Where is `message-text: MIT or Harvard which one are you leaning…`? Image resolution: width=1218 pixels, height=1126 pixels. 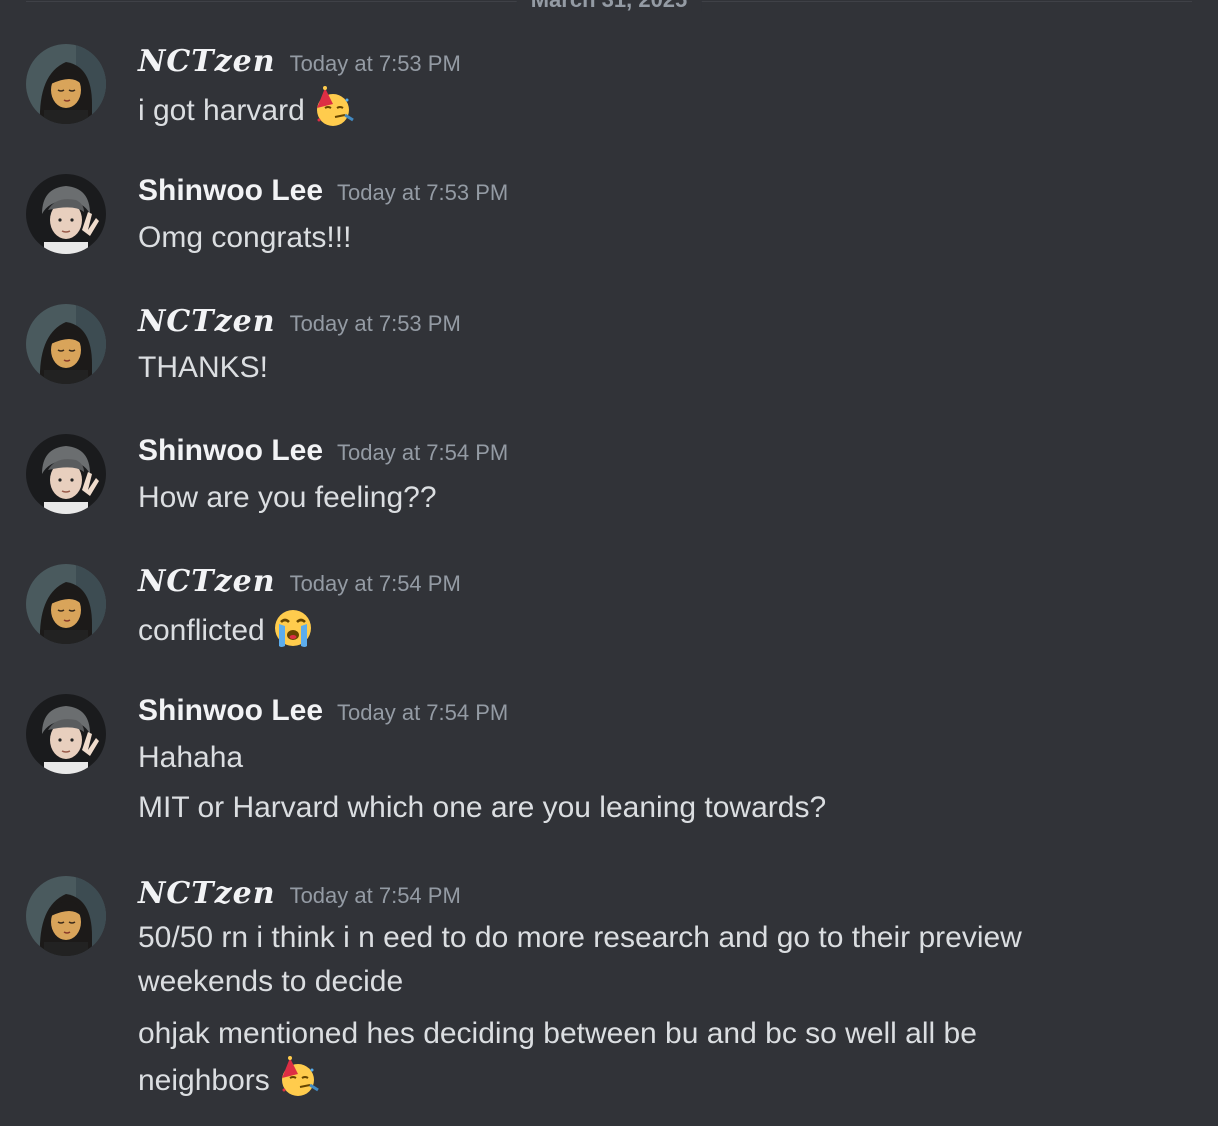 message-text: MIT or Harvard which one are you leaning… is located at coordinates (482, 807).